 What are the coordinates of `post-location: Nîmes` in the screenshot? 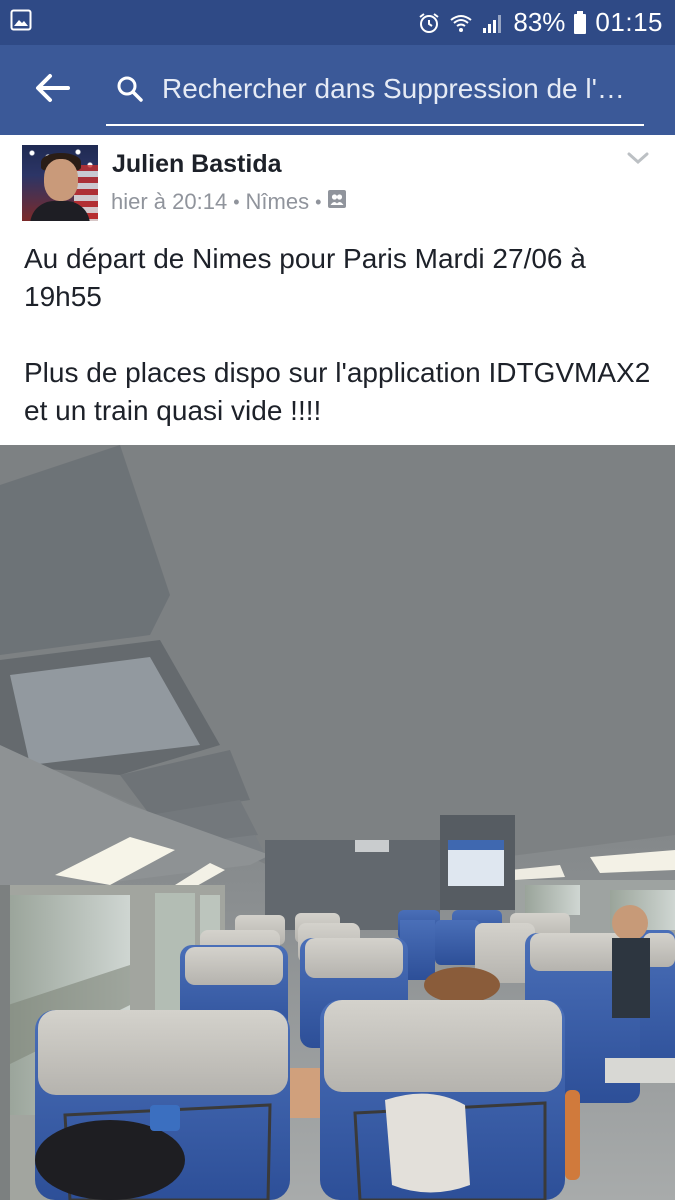 It's located at (278, 202).